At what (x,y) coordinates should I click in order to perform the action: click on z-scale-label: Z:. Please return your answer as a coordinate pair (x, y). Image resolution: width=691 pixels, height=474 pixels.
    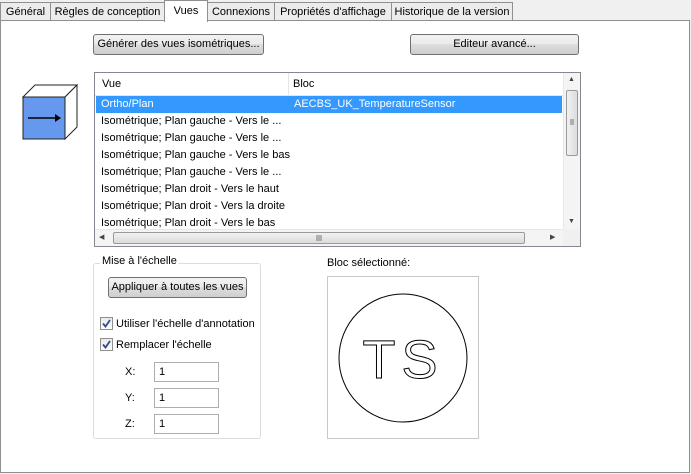
    Looking at the image, I should click on (130, 424).